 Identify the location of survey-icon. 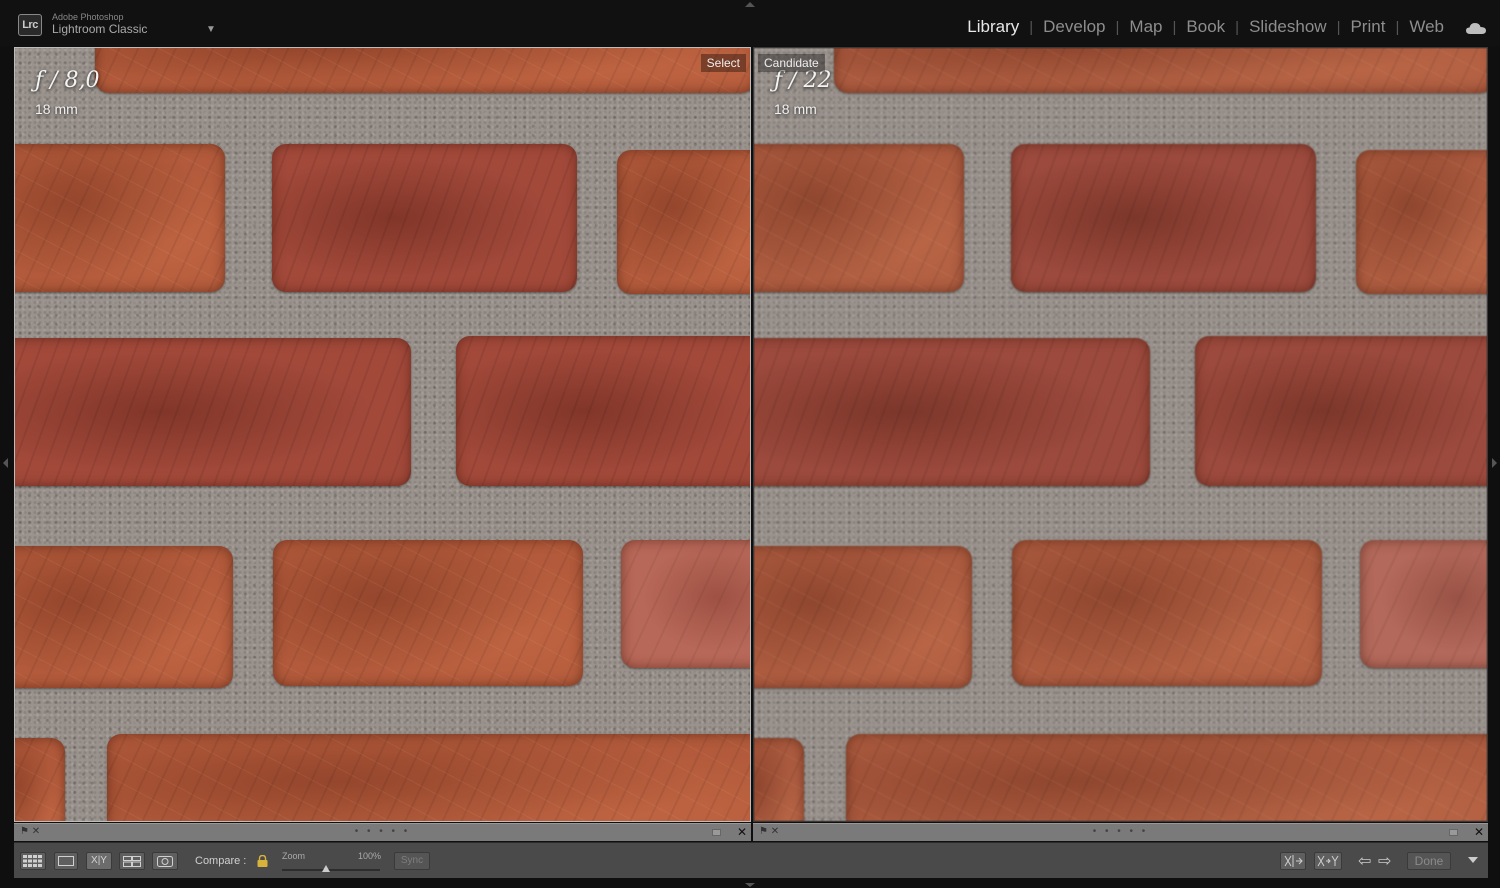
(132, 861).